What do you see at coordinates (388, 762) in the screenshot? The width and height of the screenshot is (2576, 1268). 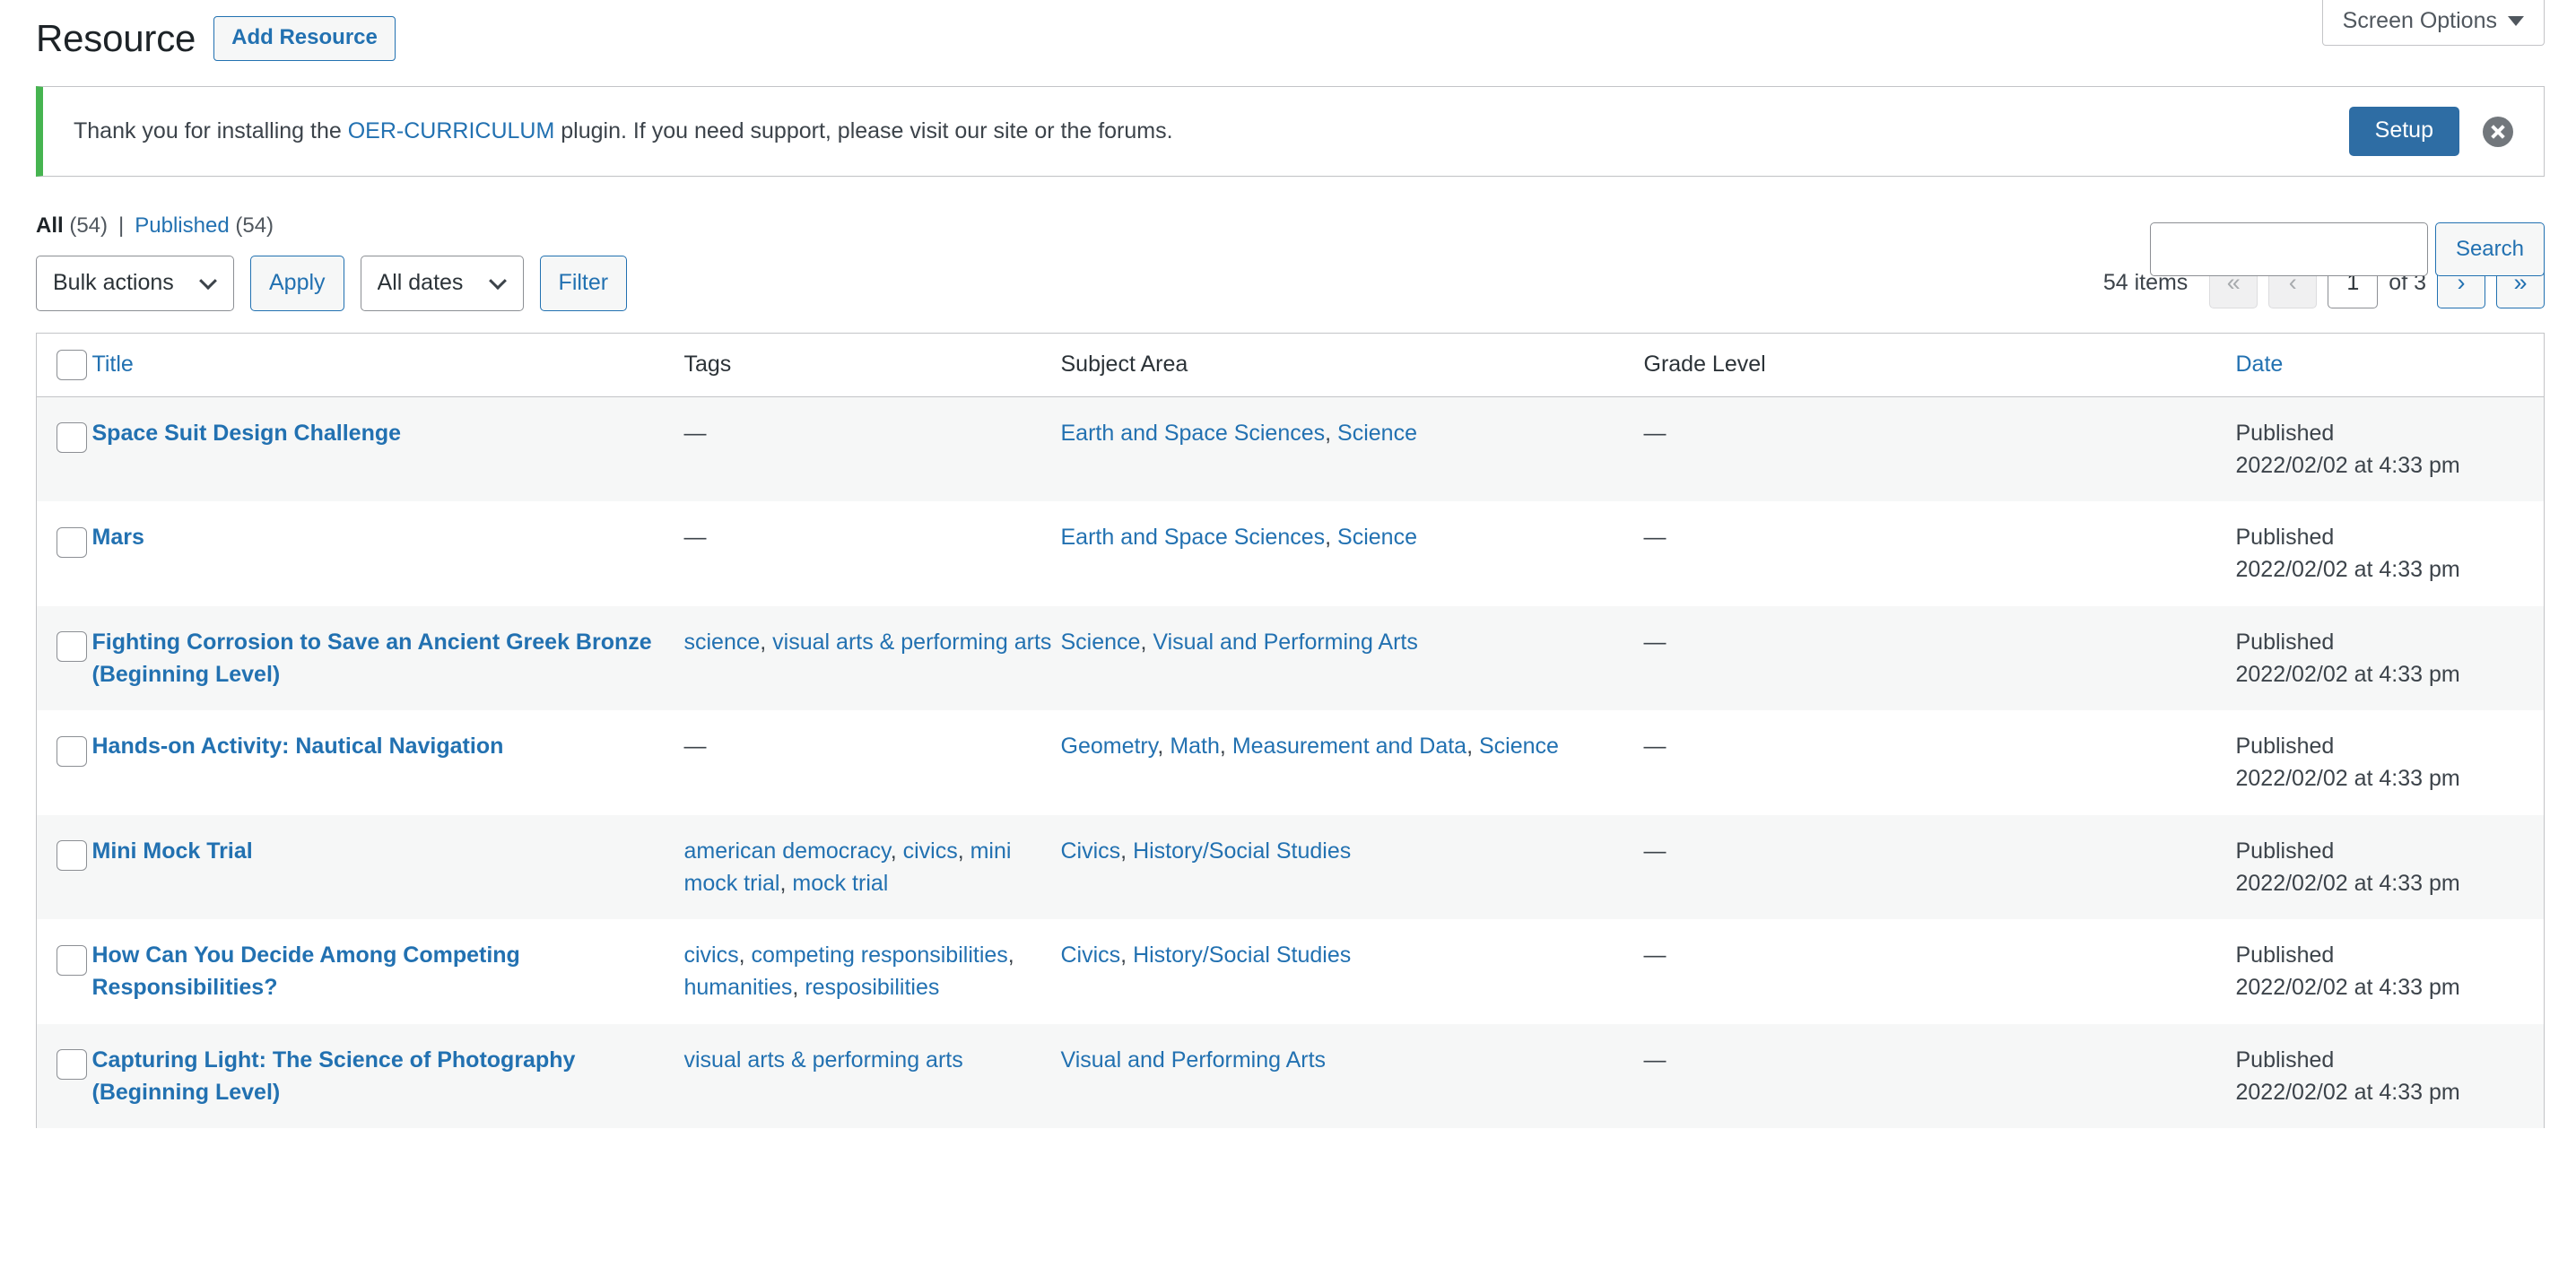 I see `row-title-cell: Hands-on Activity: Nautical Navigation` at bounding box center [388, 762].